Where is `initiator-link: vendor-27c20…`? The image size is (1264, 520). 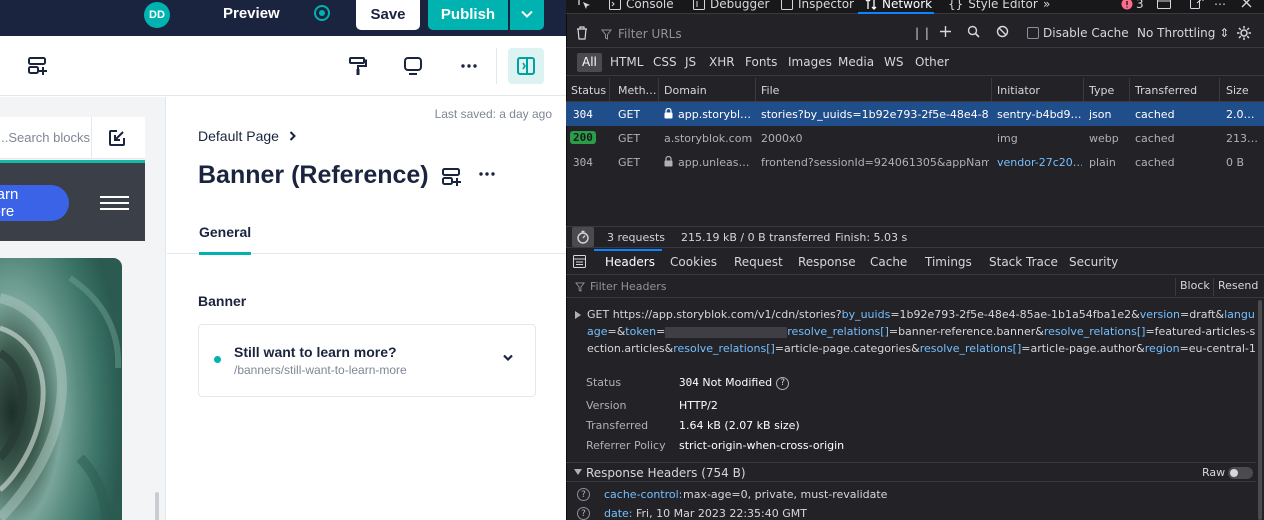 initiator-link: vendor-27c20… is located at coordinates (1039, 162).